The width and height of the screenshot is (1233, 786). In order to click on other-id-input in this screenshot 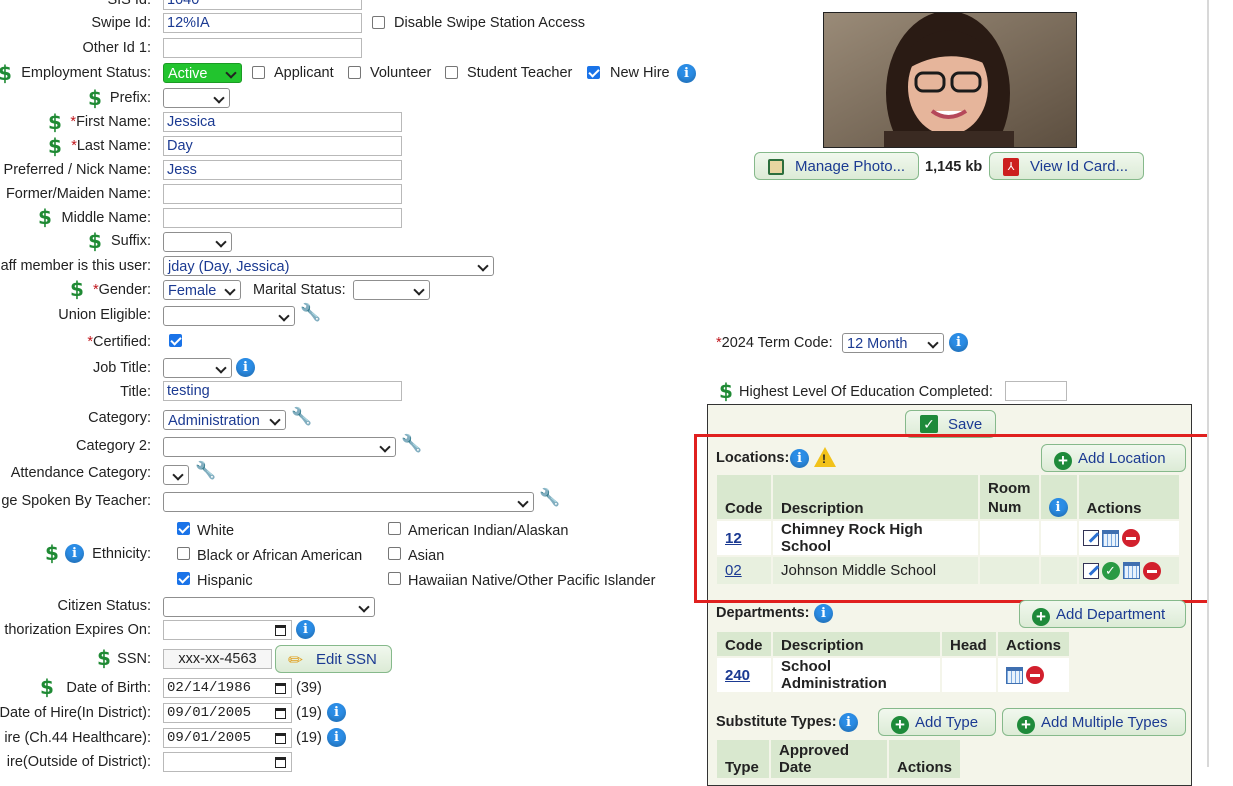, I will do `click(262, 48)`.